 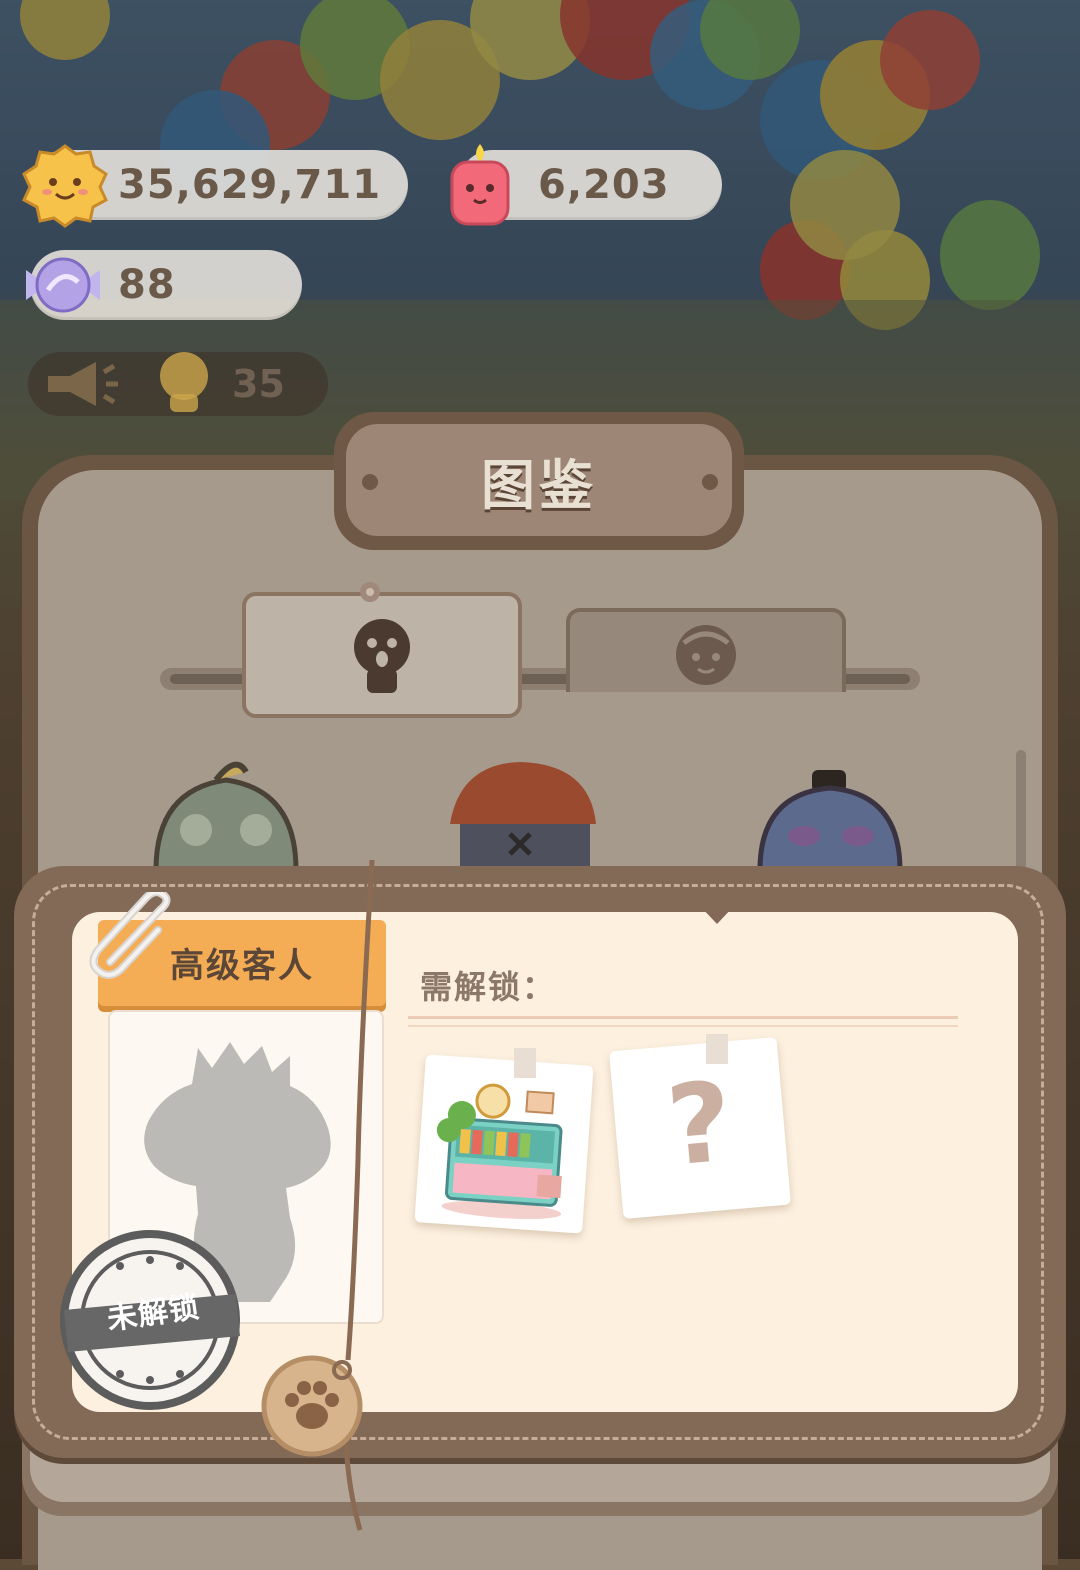 What do you see at coordinates (683, 1021) in the screenshot?
I see `divider` at bounding box center [683, 1021].